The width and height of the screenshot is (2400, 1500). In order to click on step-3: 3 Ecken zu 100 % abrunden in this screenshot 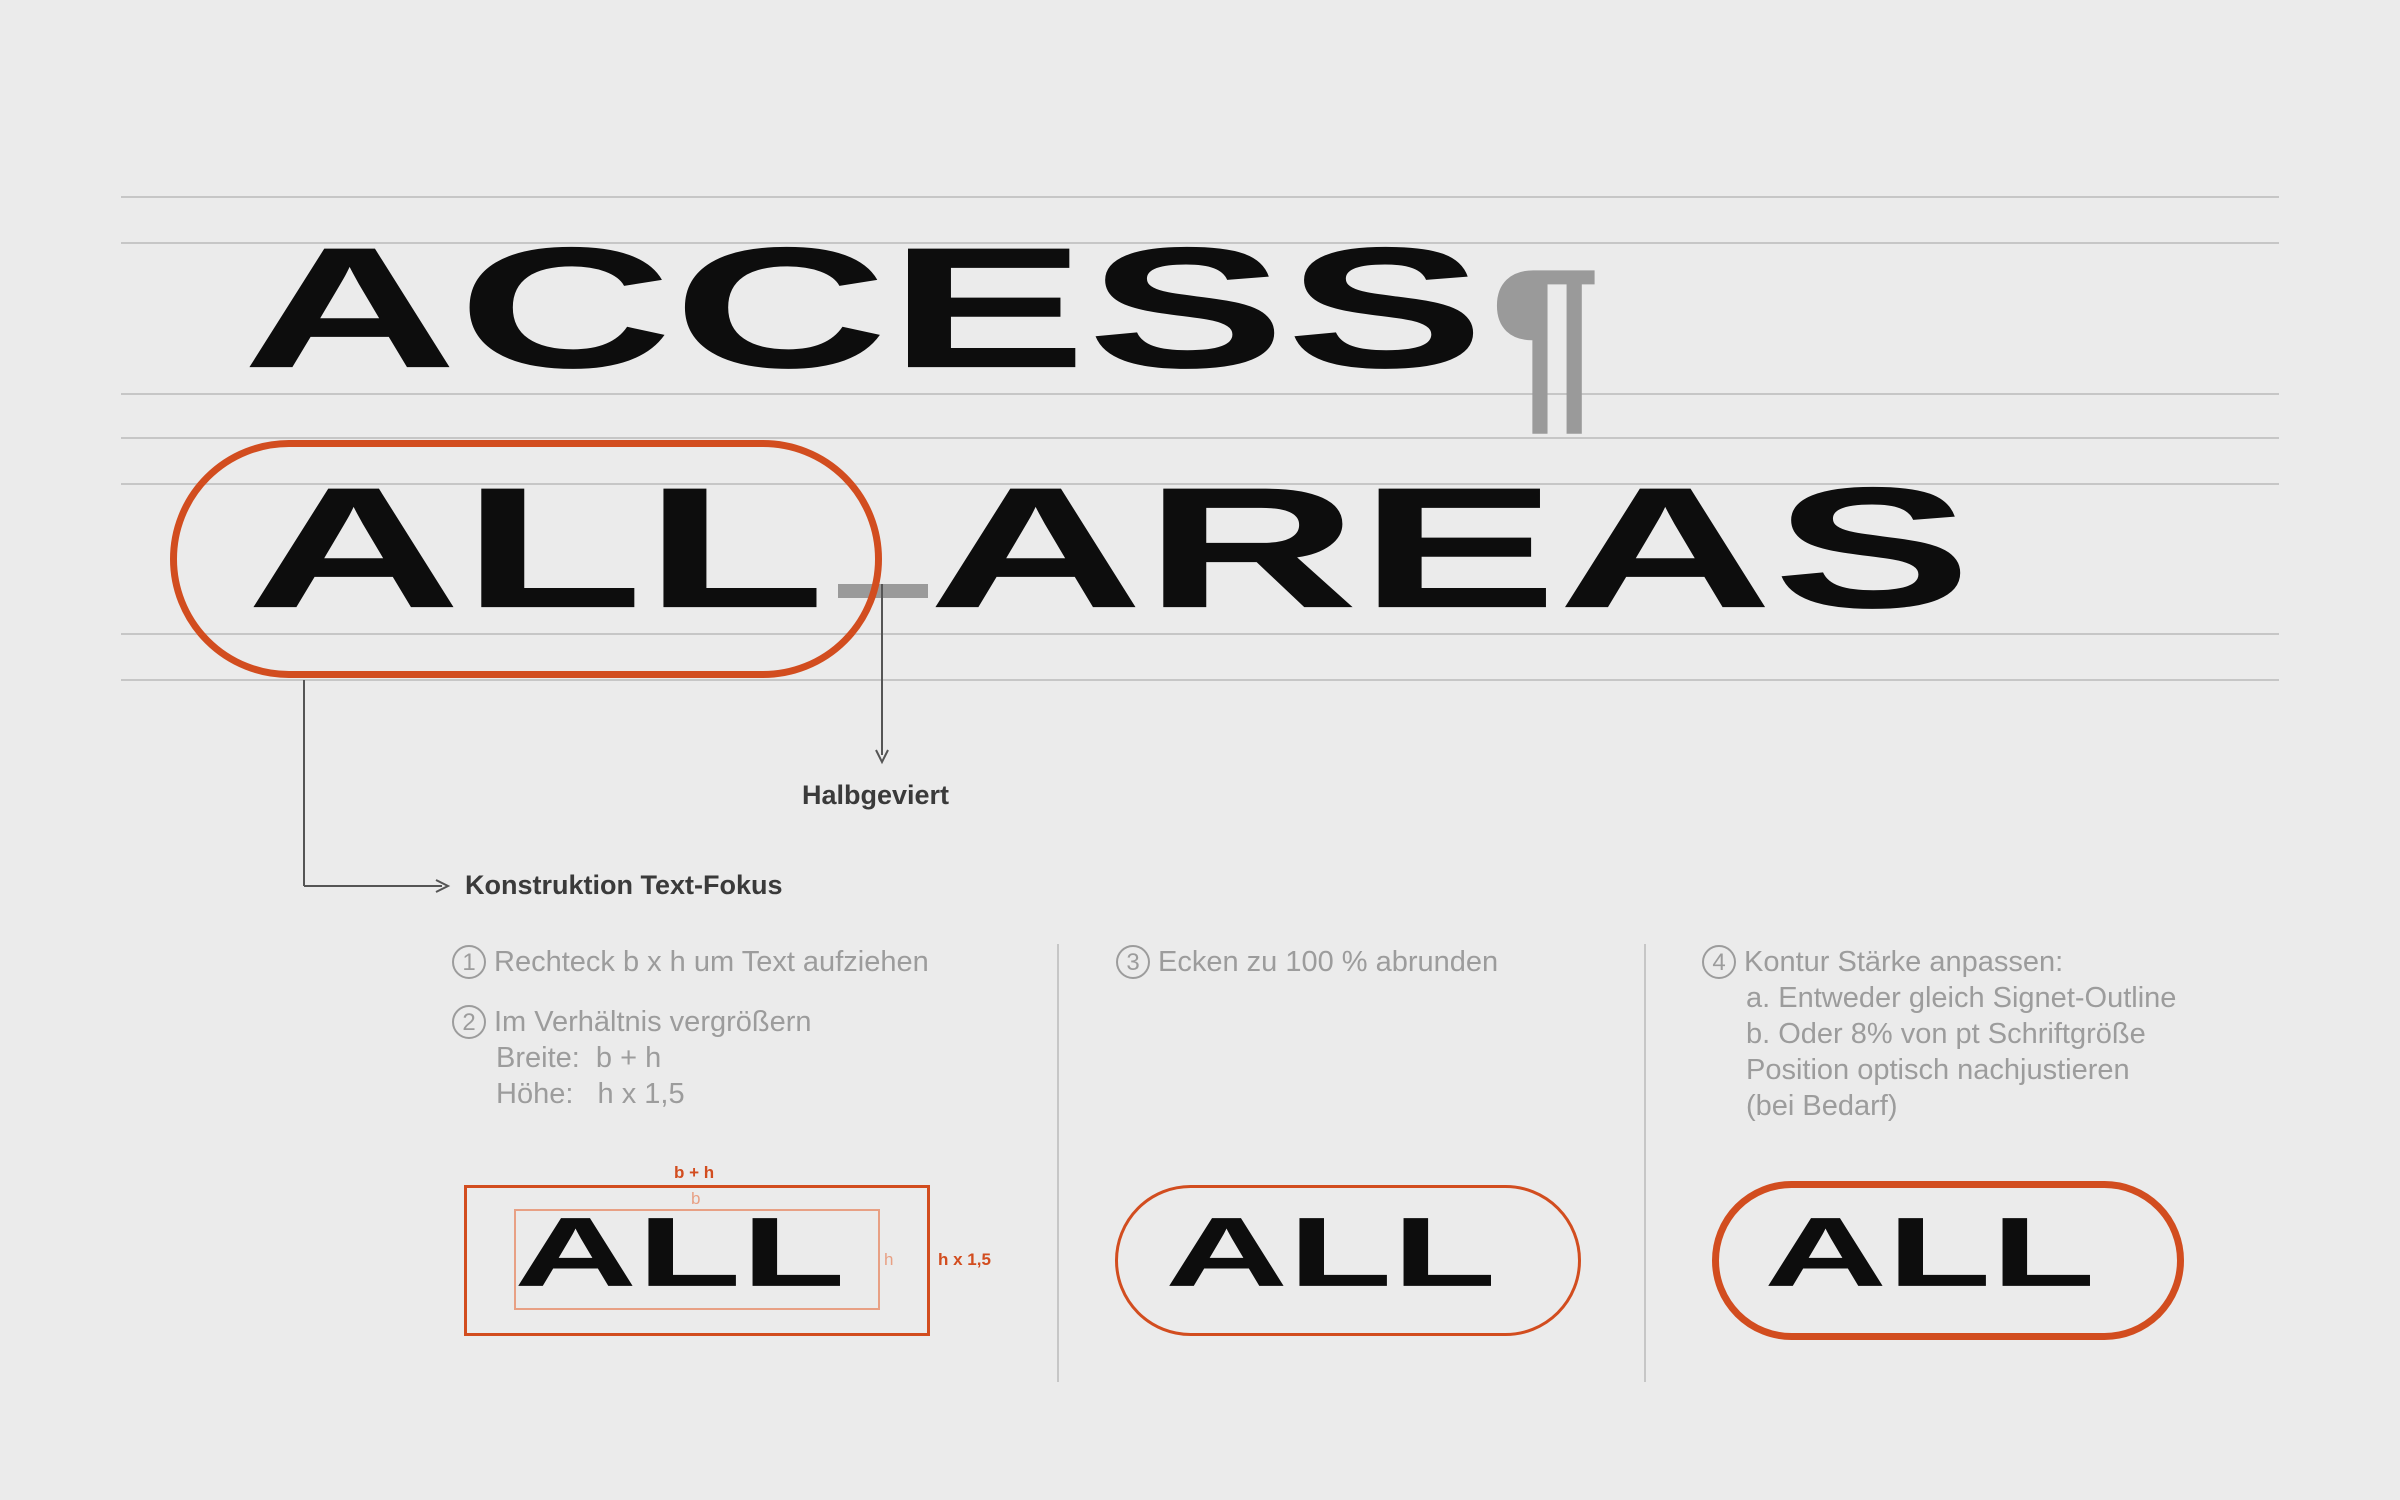, I will do `click(1307, 962)`.